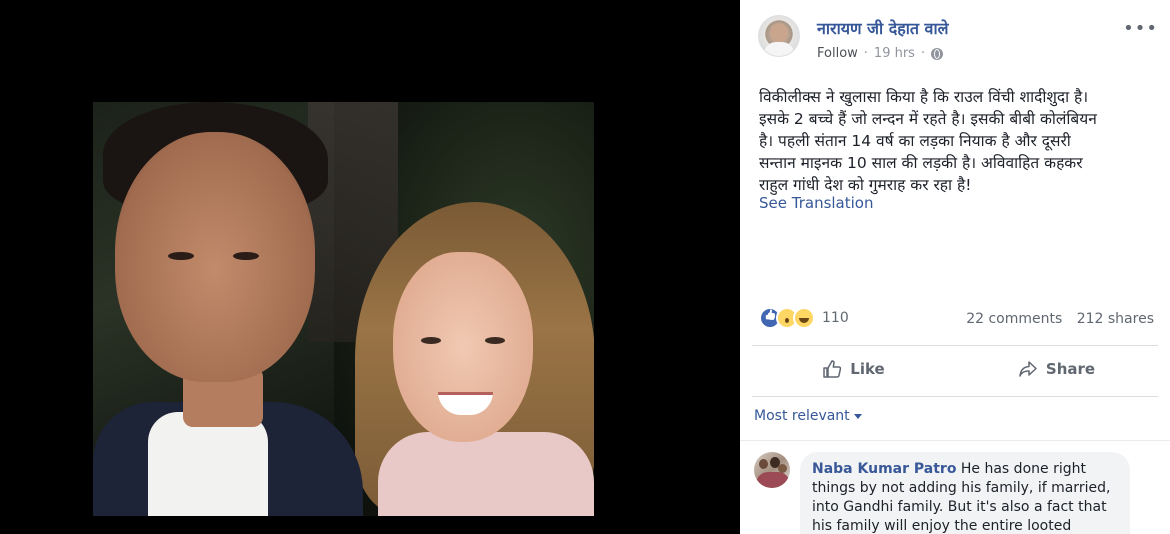 This screenshot has width=1170, height=534. Describe the element at coordinates (832, 369) in the screenshot. I see `thumbs-up-icon` at that location.